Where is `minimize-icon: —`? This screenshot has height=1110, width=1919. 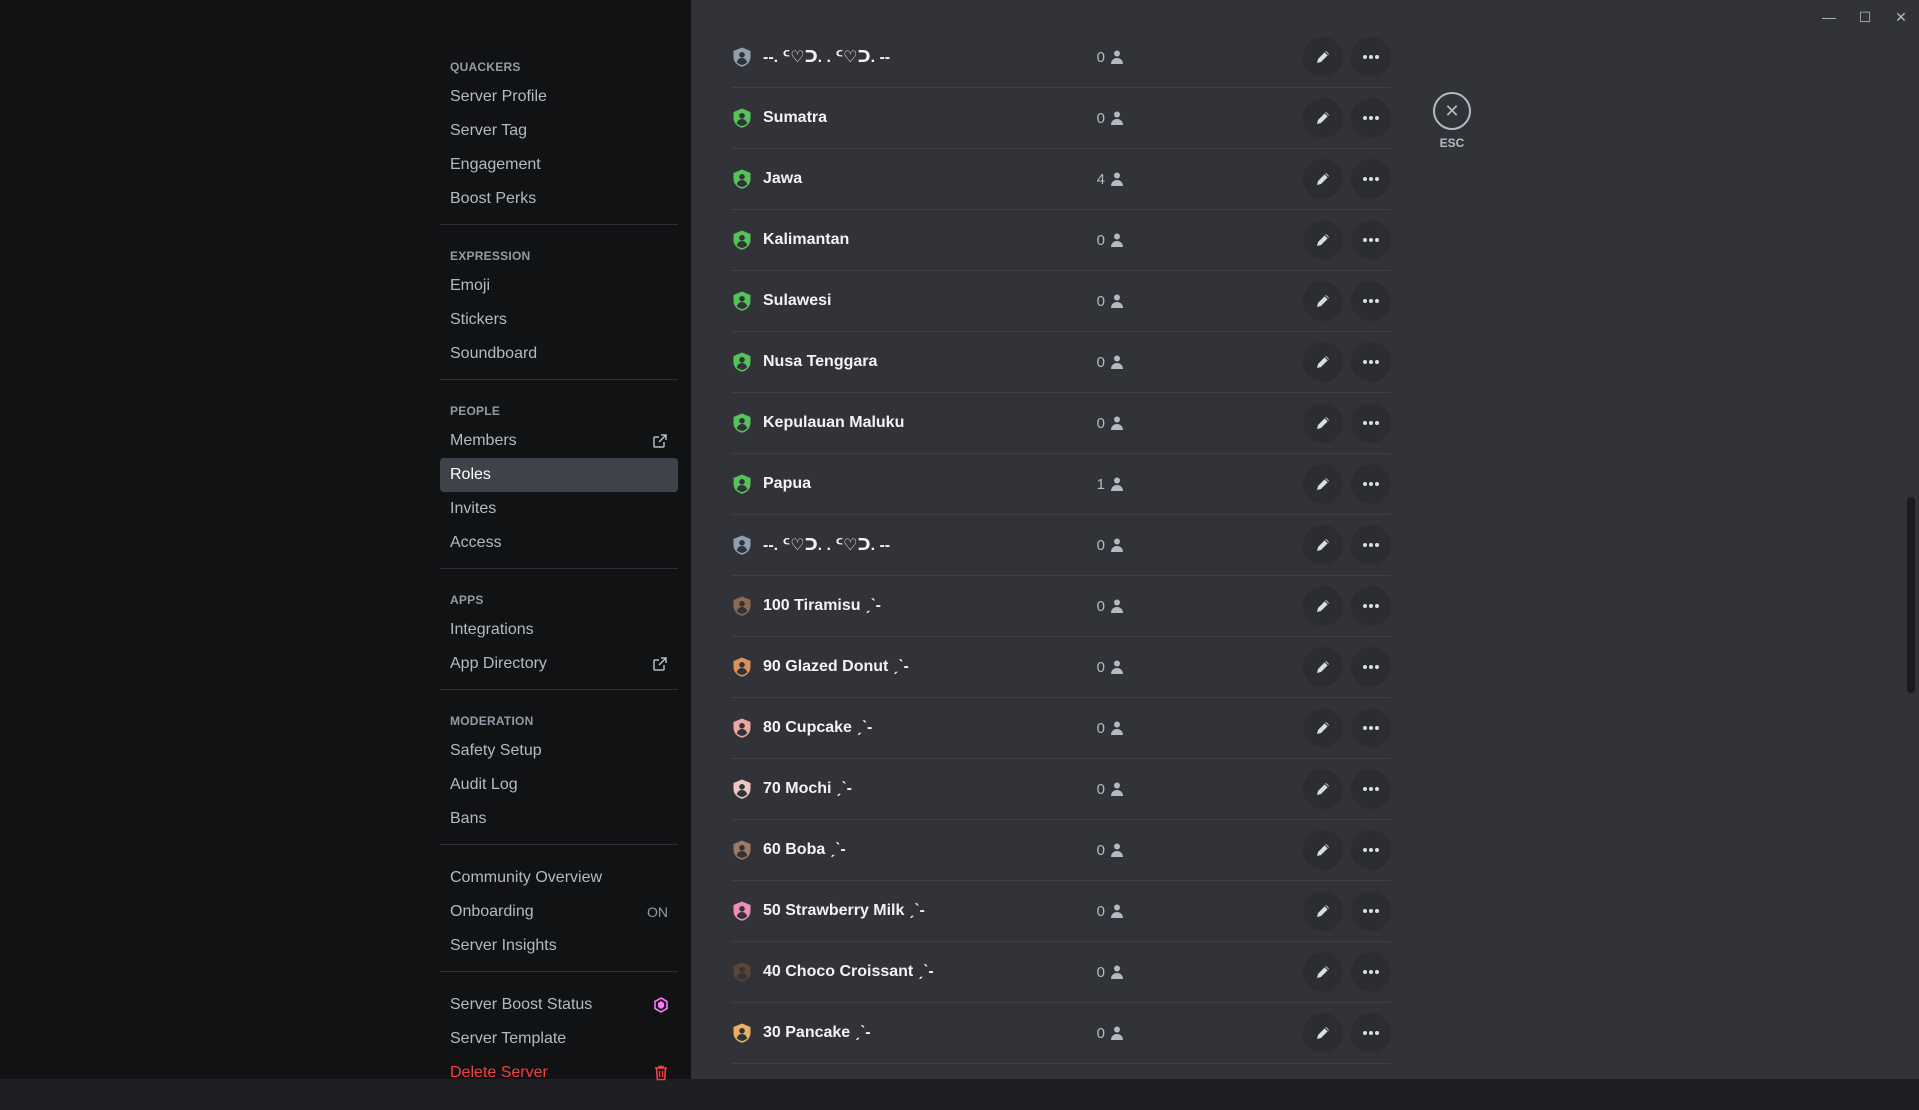
minimize-icon: — is located at coordinates (1829, 17).